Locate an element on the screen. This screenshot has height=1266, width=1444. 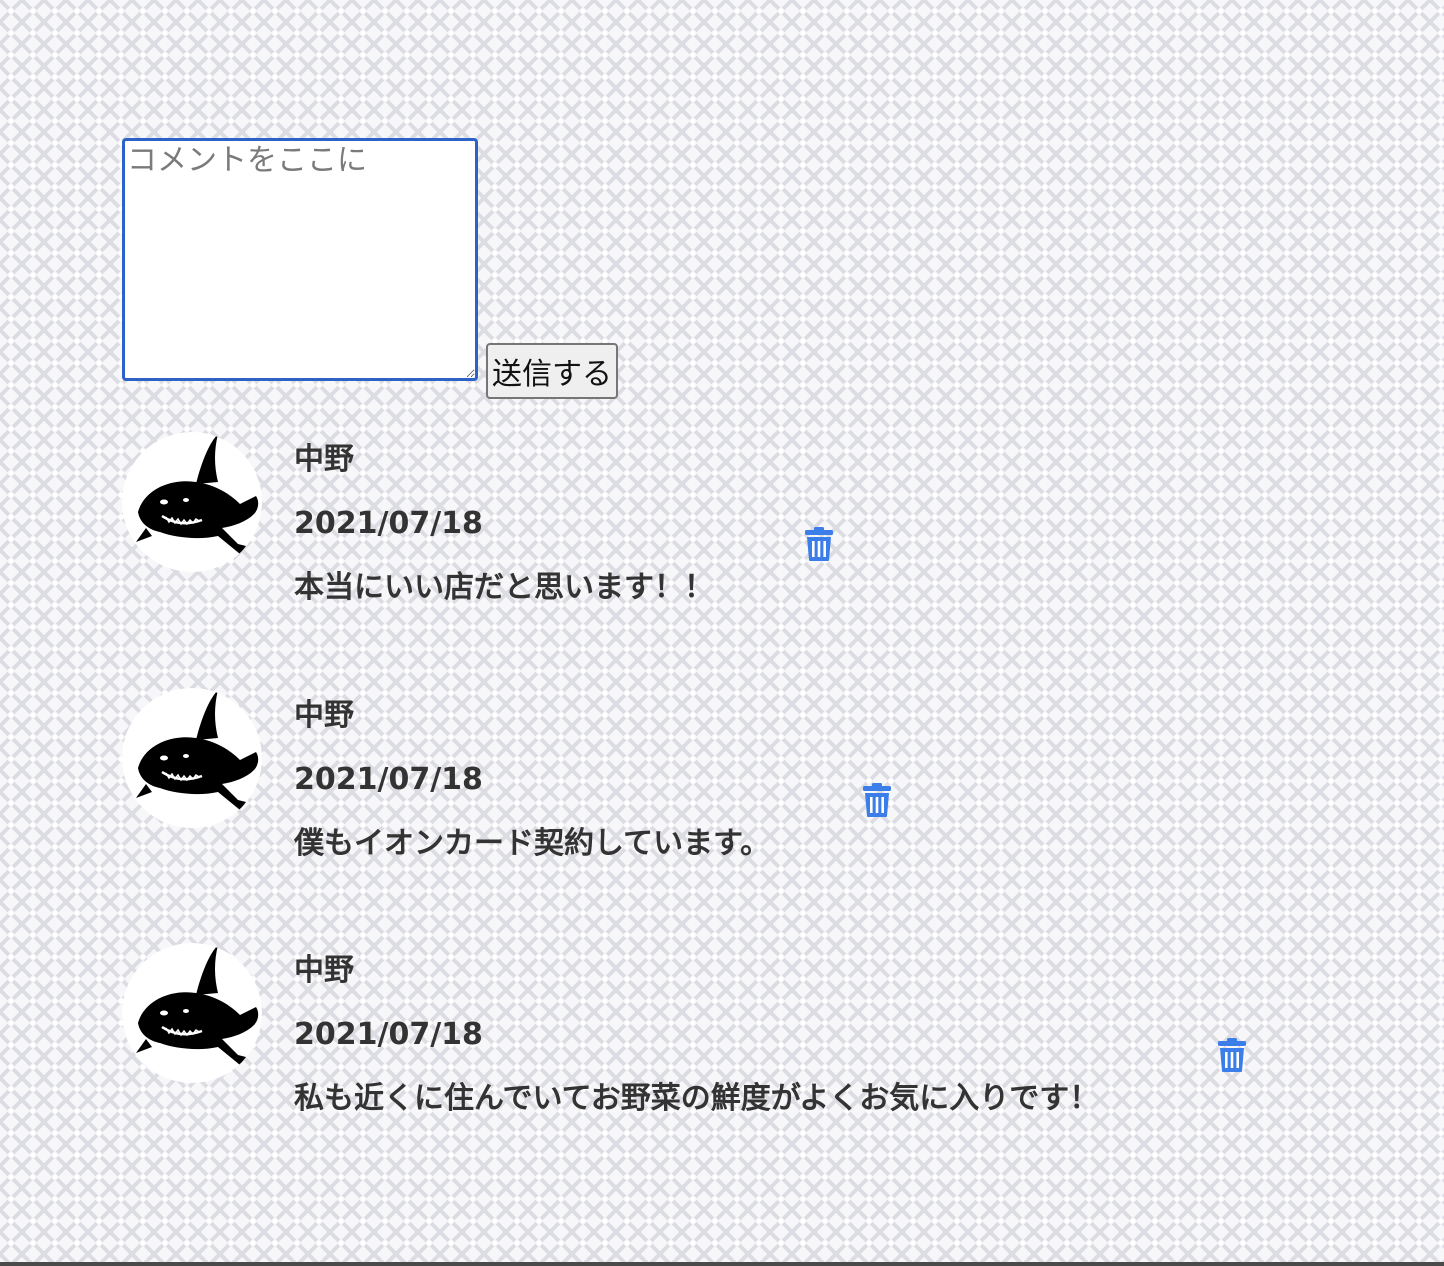
comment-body: 僕もイオンカード契約しています。 is located at coordinates (532, 843).